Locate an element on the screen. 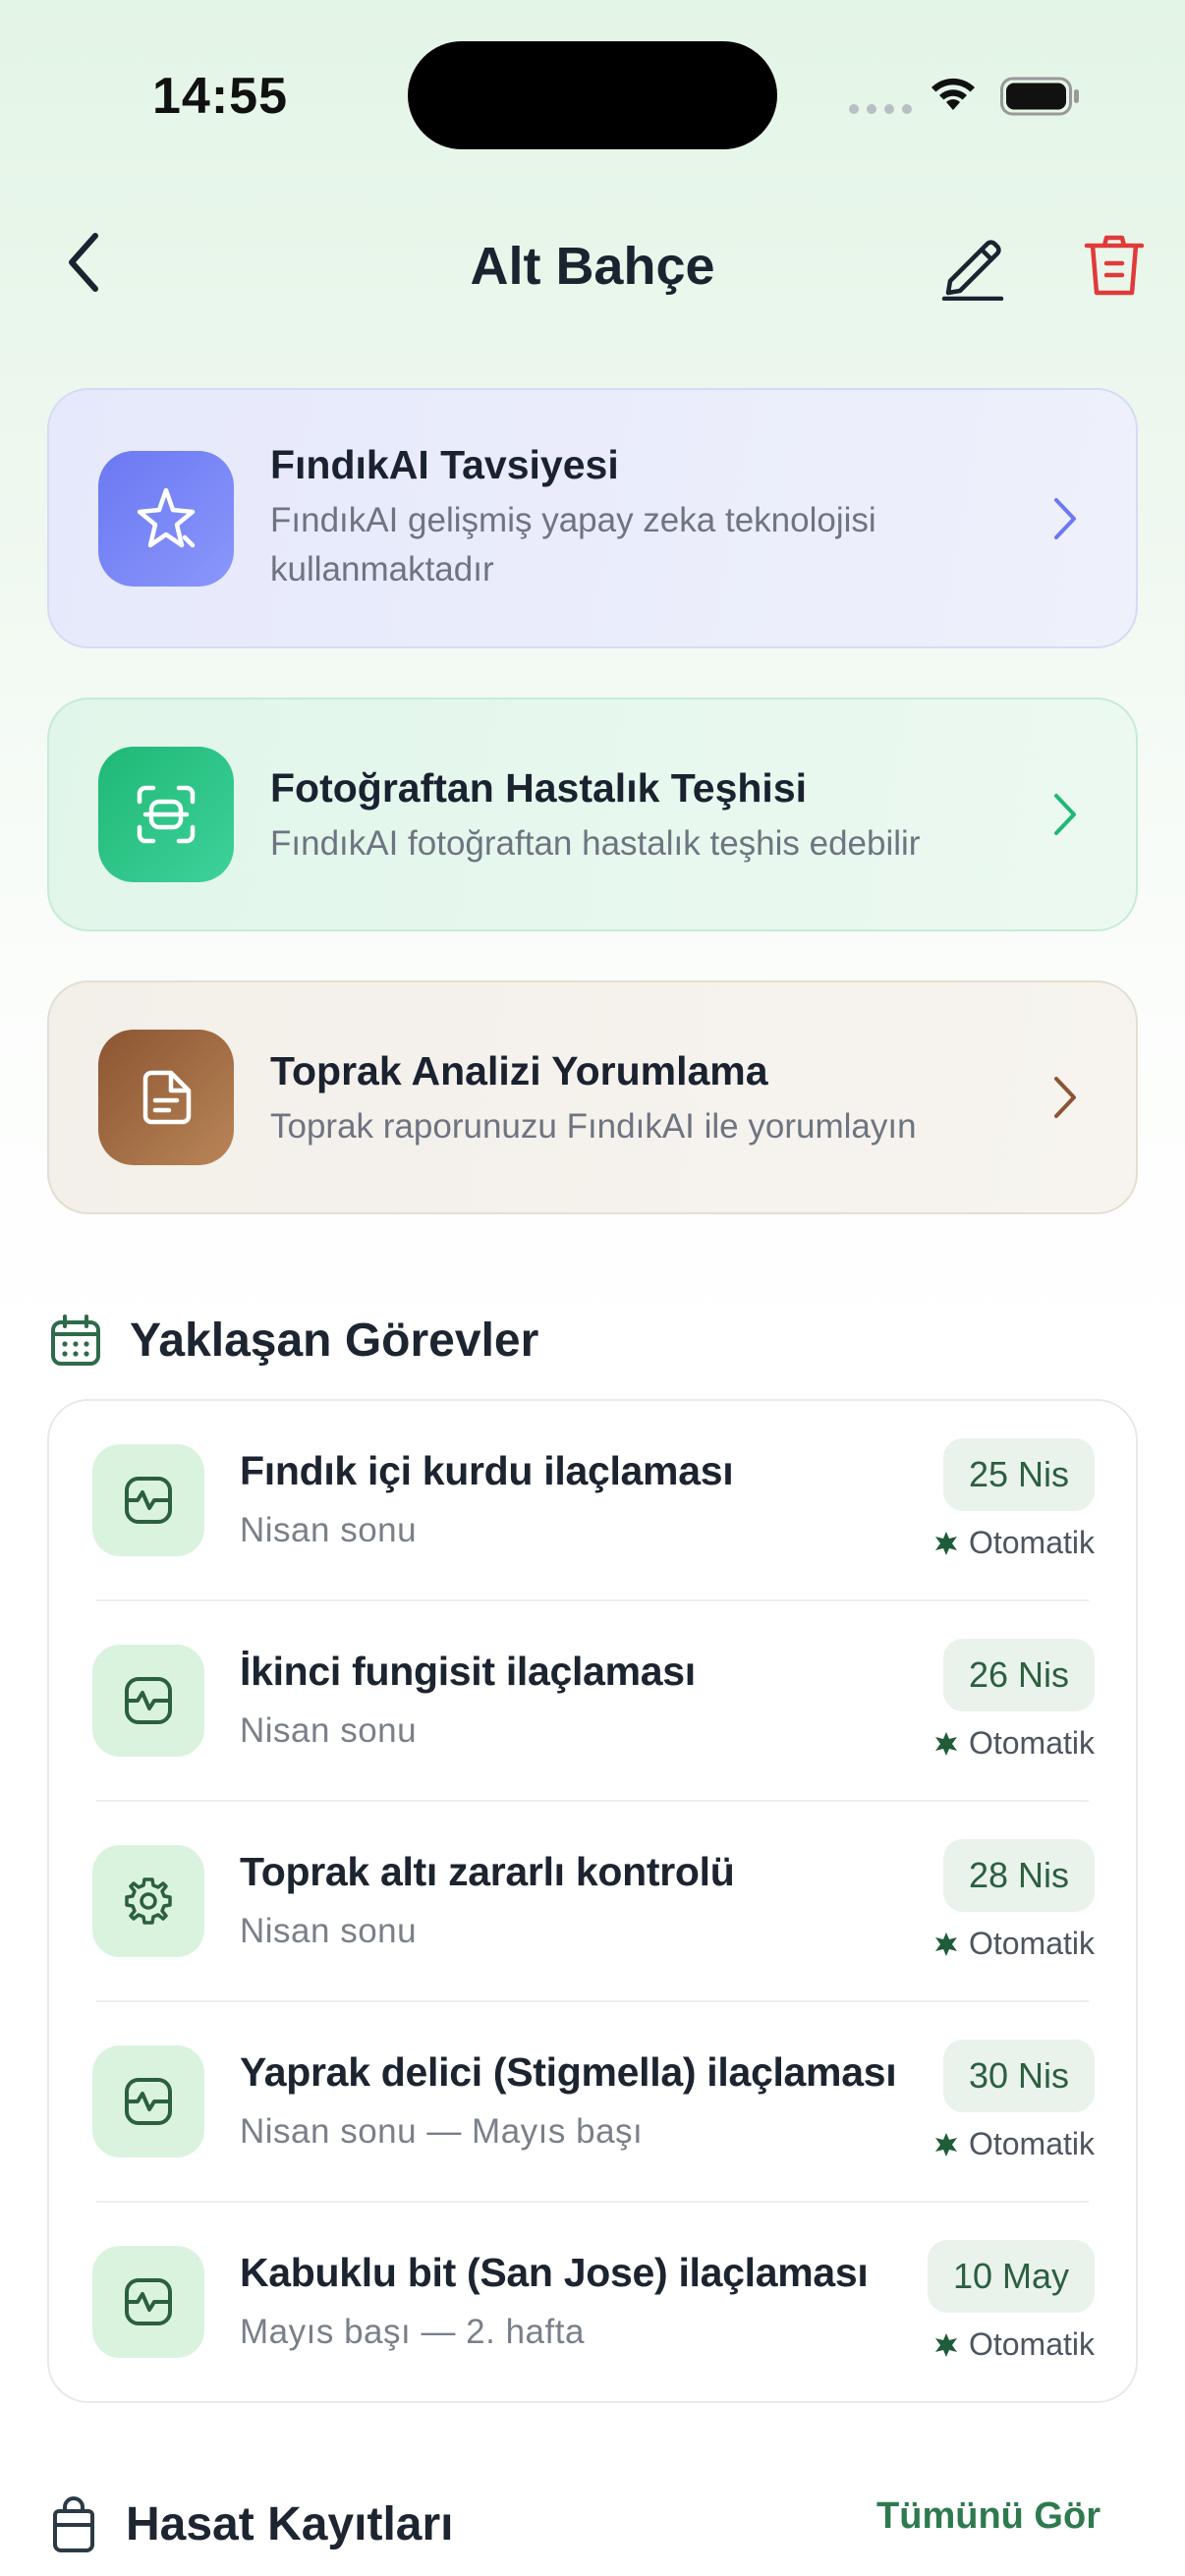 The width and height of the screenshot is (1185, 2576). edit-button is located at coordinates (974, 266).